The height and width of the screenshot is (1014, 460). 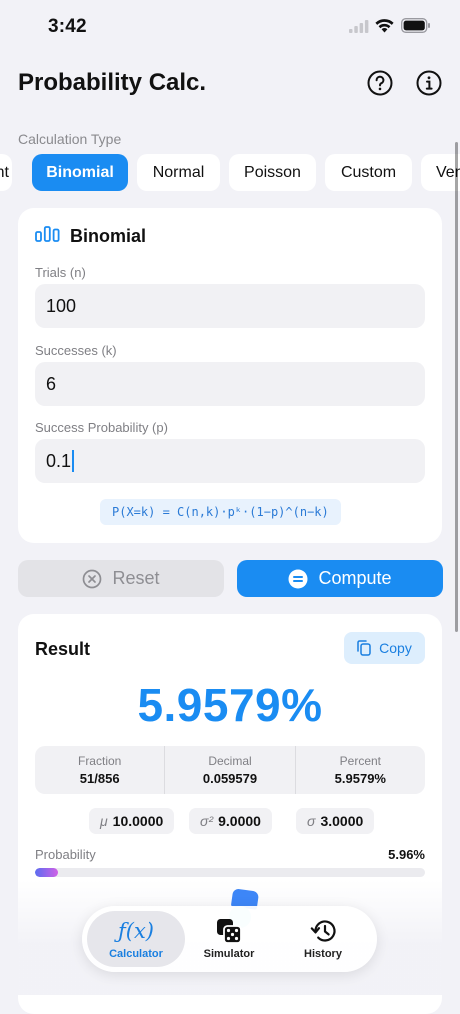 I want to click on function-icon: ƒ(x), so click(x=135, y=931).